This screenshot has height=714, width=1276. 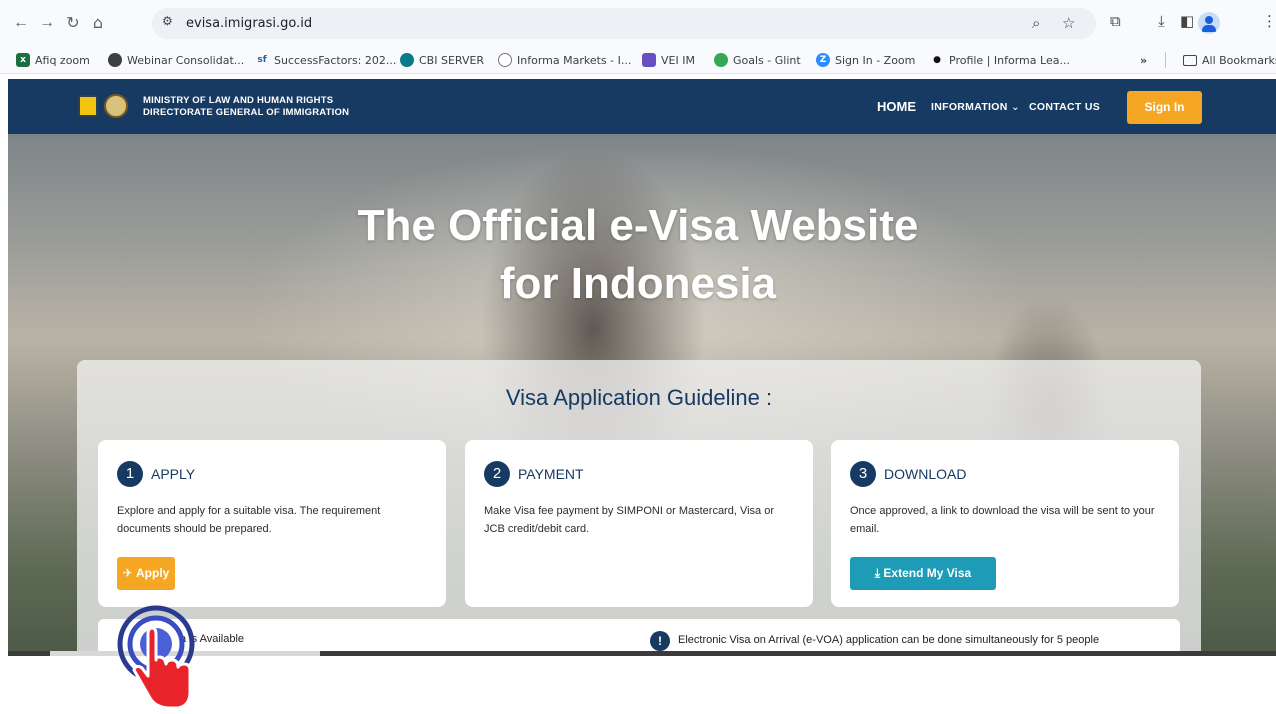 What do you see at coordinates (262, 60) in the screenshot?
I see `successfactors-icon: sf` at bounding box center [262, 60].